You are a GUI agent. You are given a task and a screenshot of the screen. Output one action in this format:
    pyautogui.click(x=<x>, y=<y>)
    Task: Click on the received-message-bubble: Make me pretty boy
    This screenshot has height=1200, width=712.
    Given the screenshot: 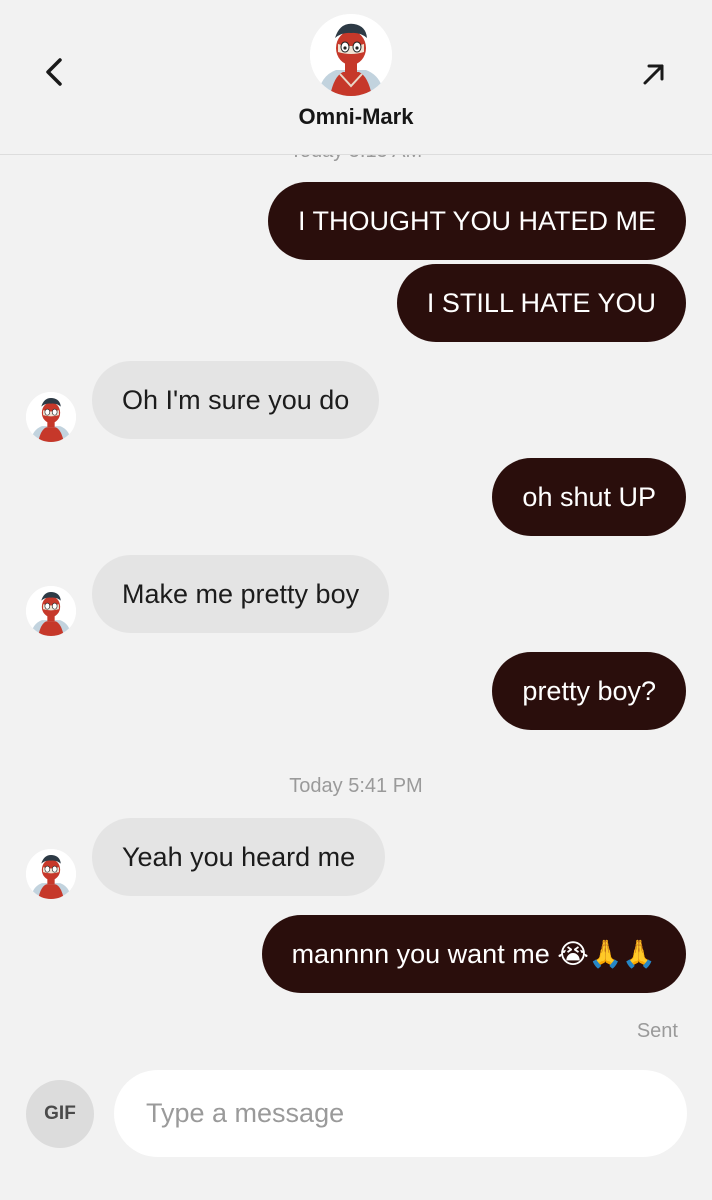 What is the action you would take?
    pyautogui.click(x=241, y=594)
    